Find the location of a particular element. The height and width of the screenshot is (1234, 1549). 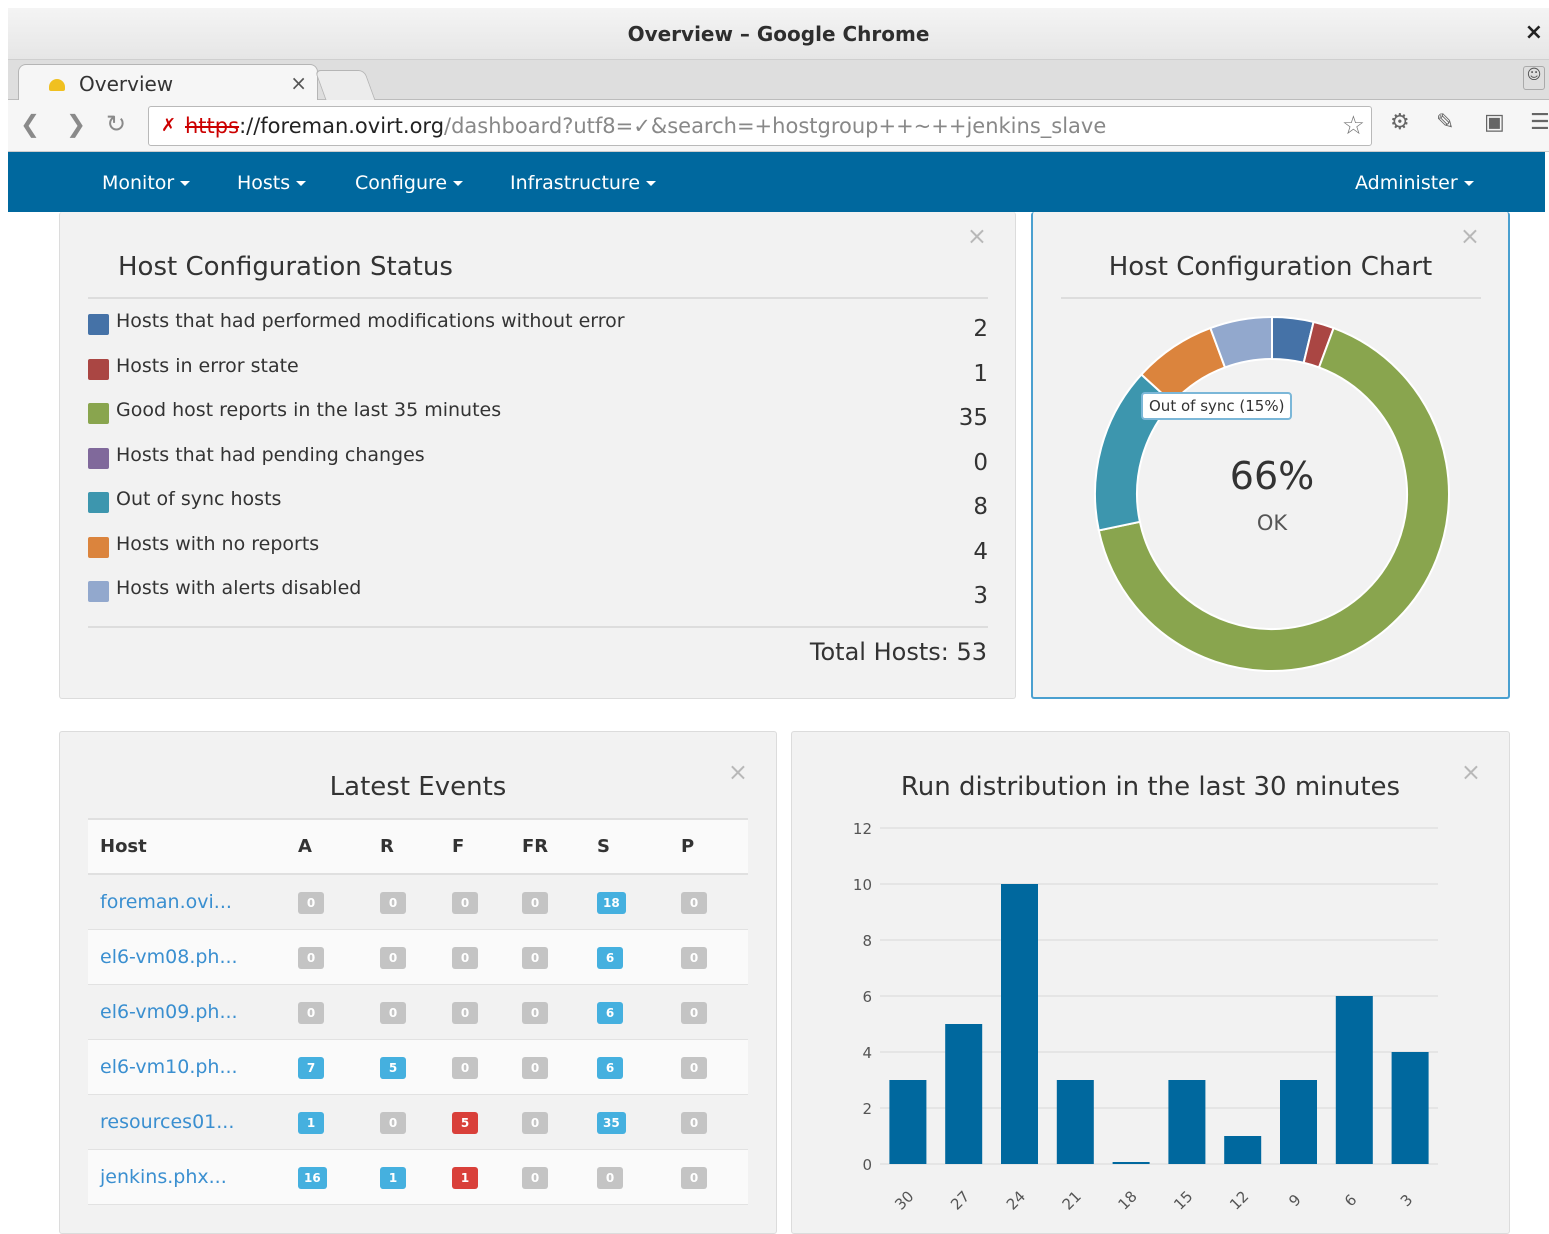

column-header: Host is located at coordinates (193, 846).